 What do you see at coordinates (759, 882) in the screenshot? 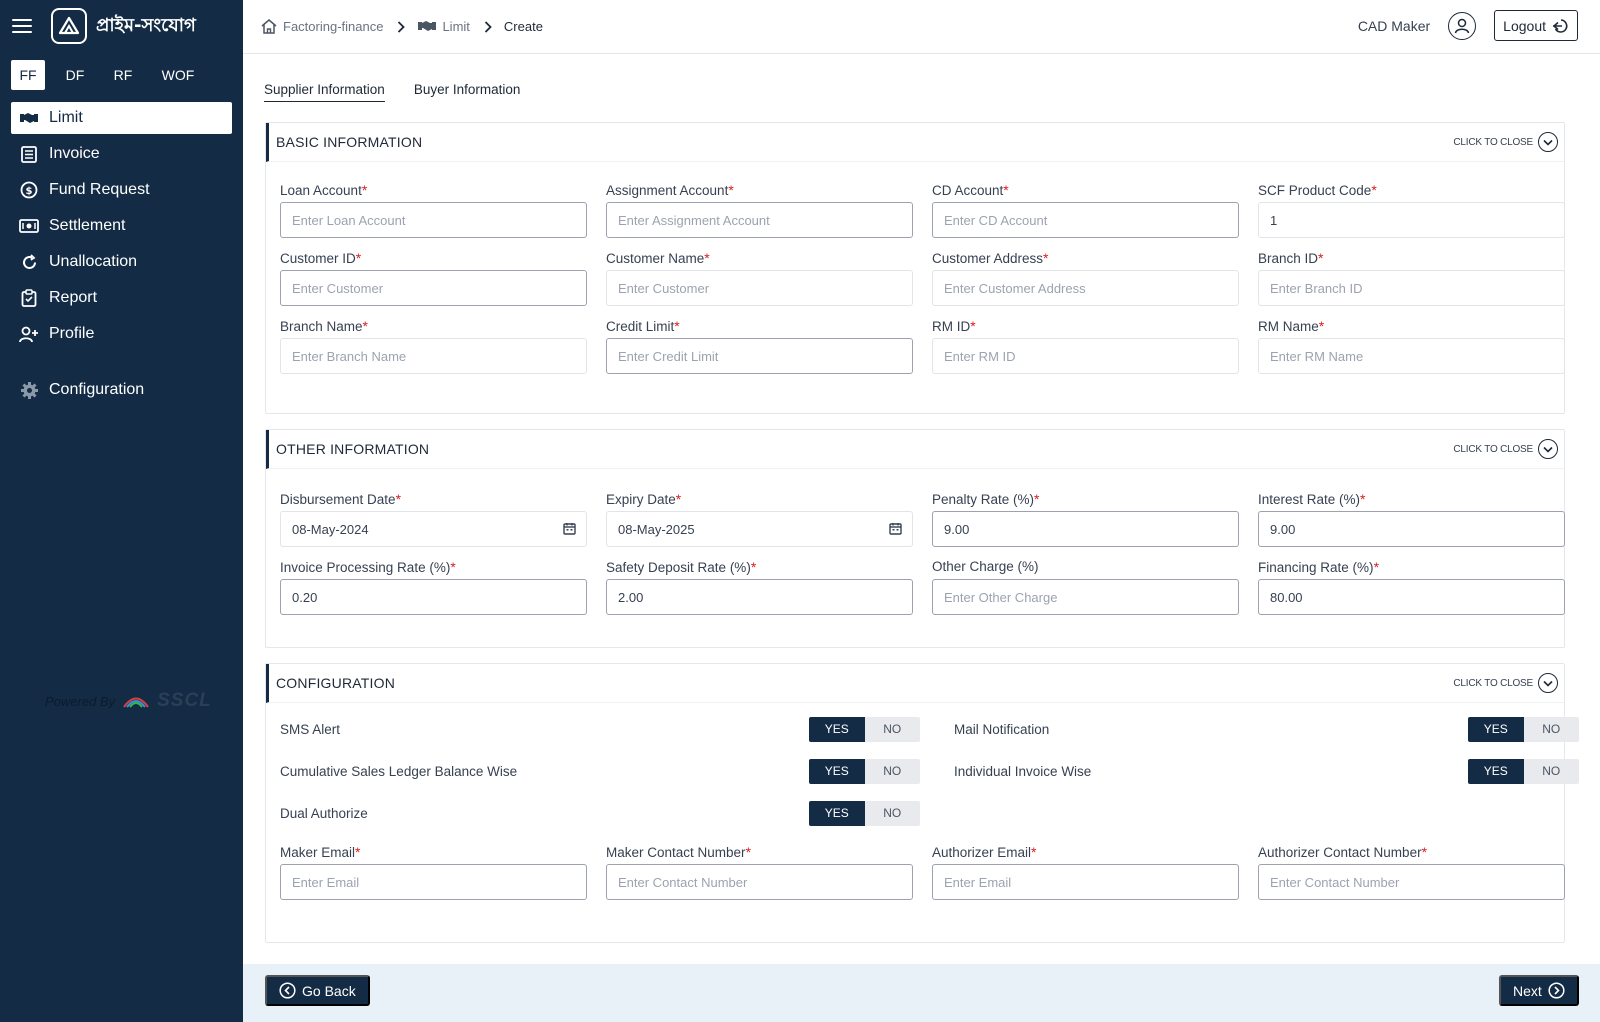
I see `maker-contact-number-input` at bounding box center [759, 882].